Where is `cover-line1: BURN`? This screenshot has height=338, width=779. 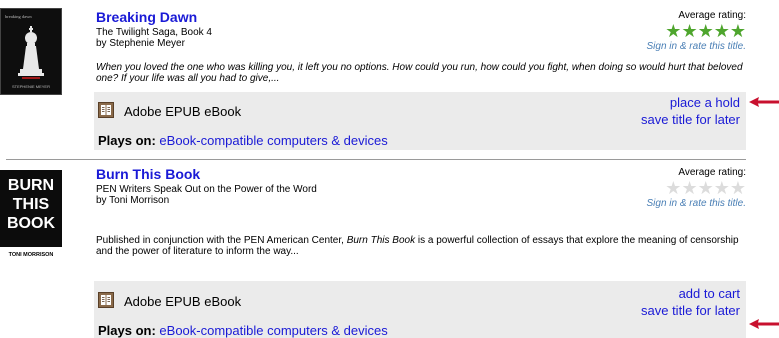
cover-line1: BURN is located at coordinates (31, 185).